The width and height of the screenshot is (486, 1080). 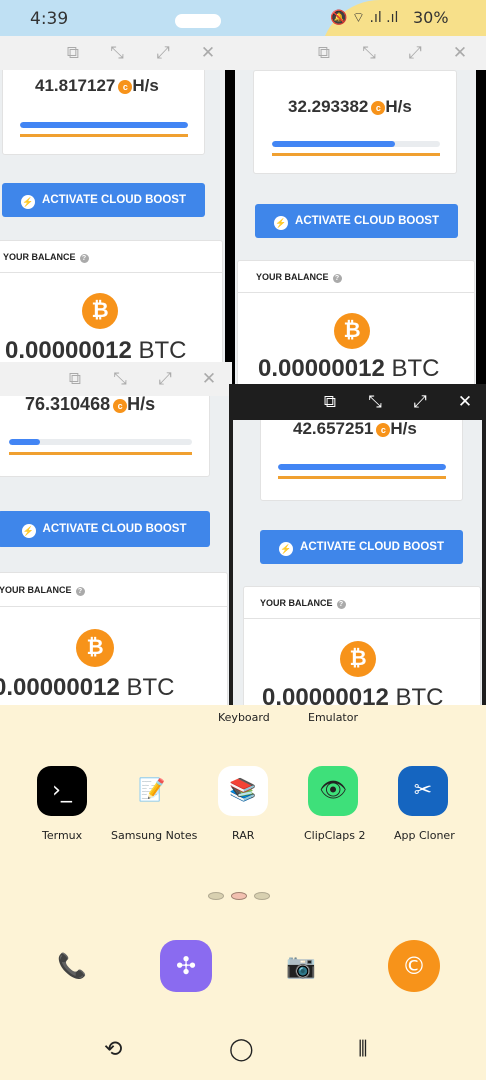 I want to click on dock-coin-app: ©, so click(x=414, y=966).